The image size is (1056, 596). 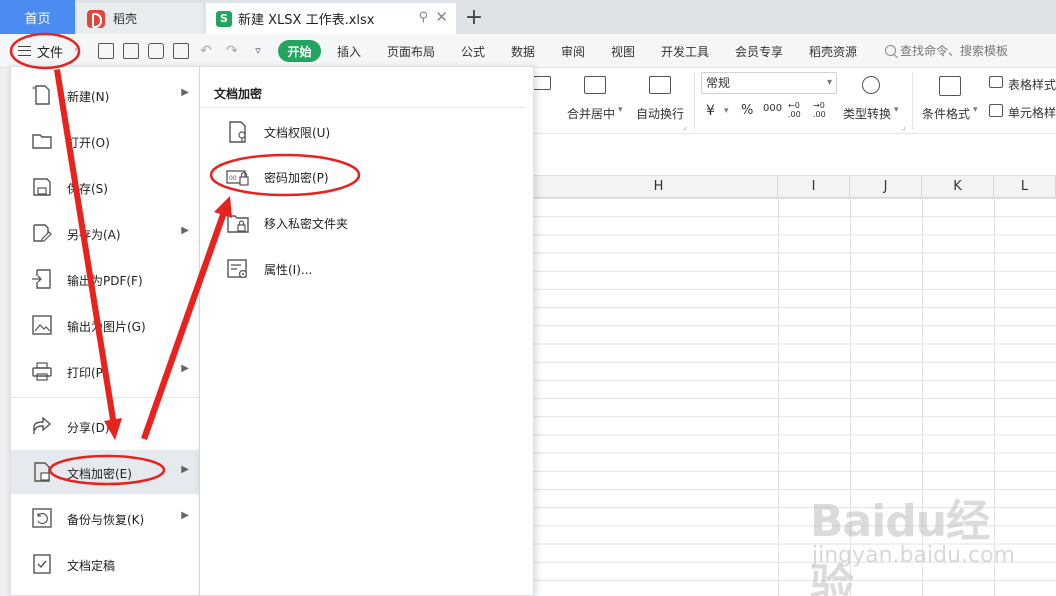 I want to click on tab-home-label: 首页, so click(x=37, y=19).